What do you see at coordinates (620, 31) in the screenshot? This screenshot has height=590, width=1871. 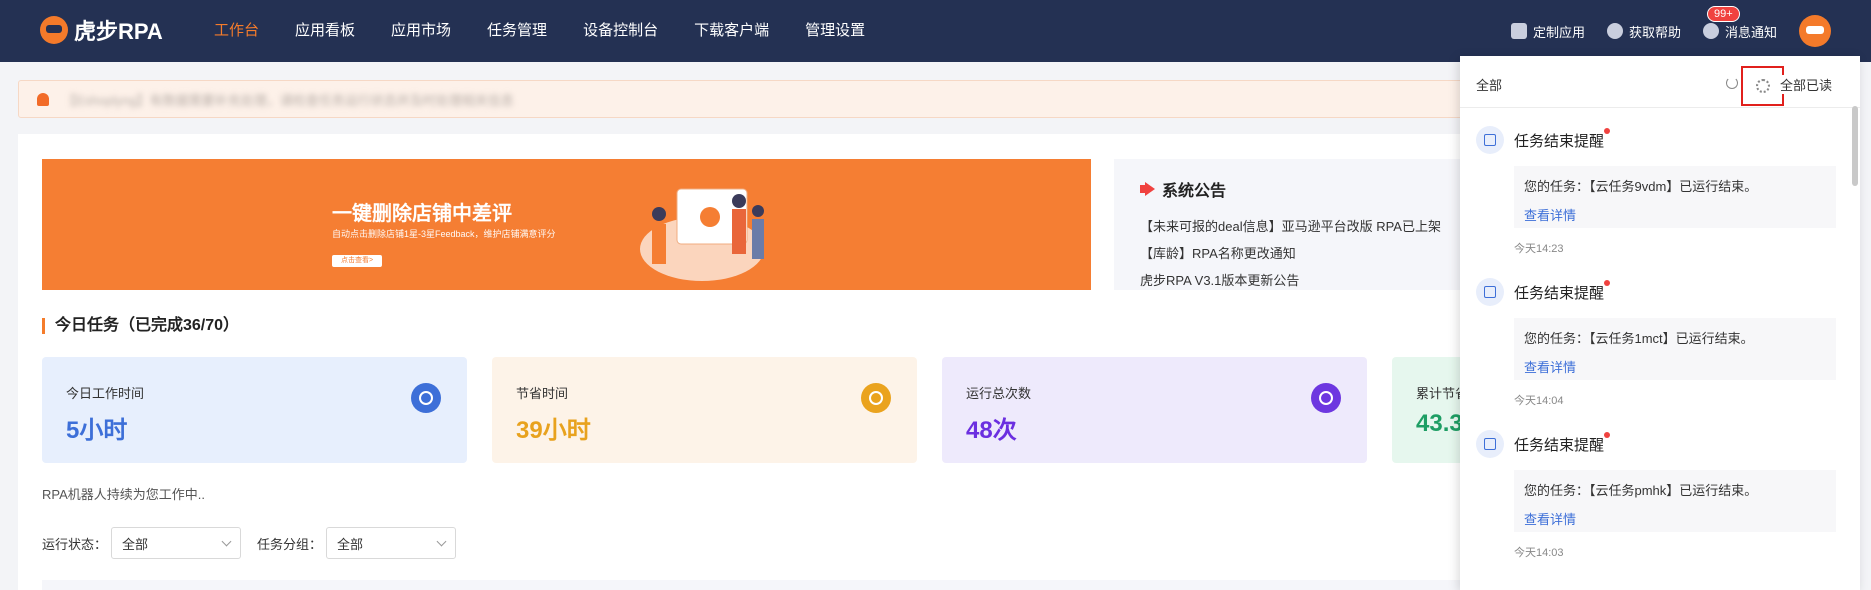 I see `nav-device-console: 设备控制台` at bounding box center [620, 31].